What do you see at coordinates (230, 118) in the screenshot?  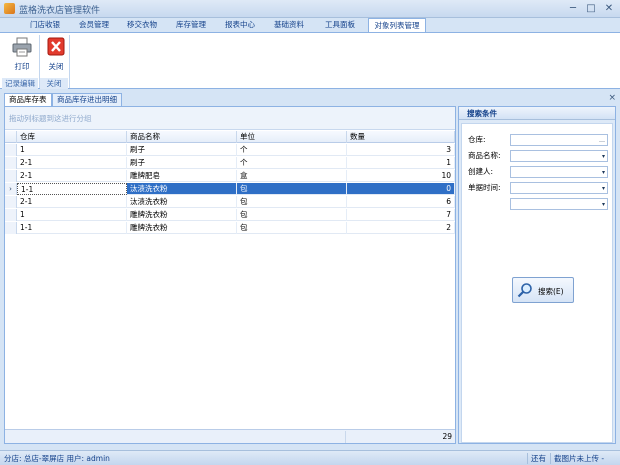 I see `group-by-hint: 拖动列标题到这进行分组` at bounding box center [230, 118].